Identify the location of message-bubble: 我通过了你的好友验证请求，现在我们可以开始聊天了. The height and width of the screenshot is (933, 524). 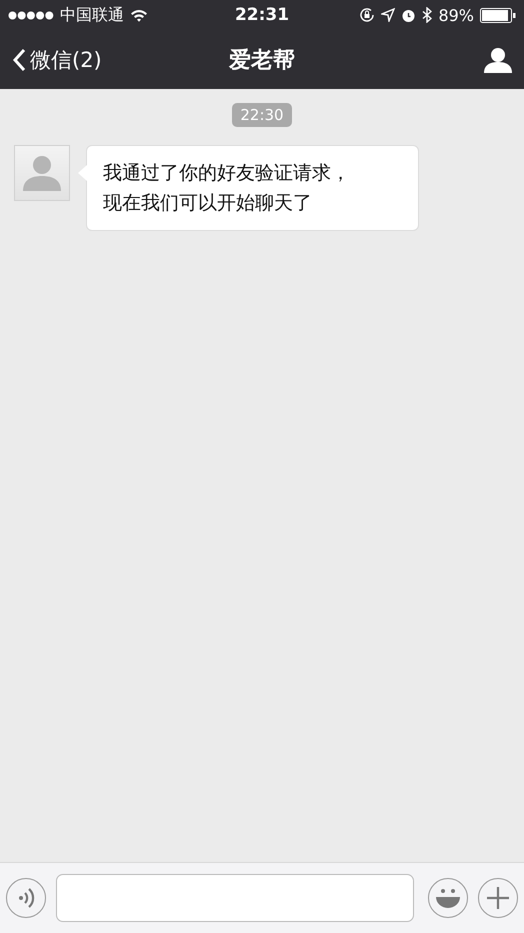
(252, 188).